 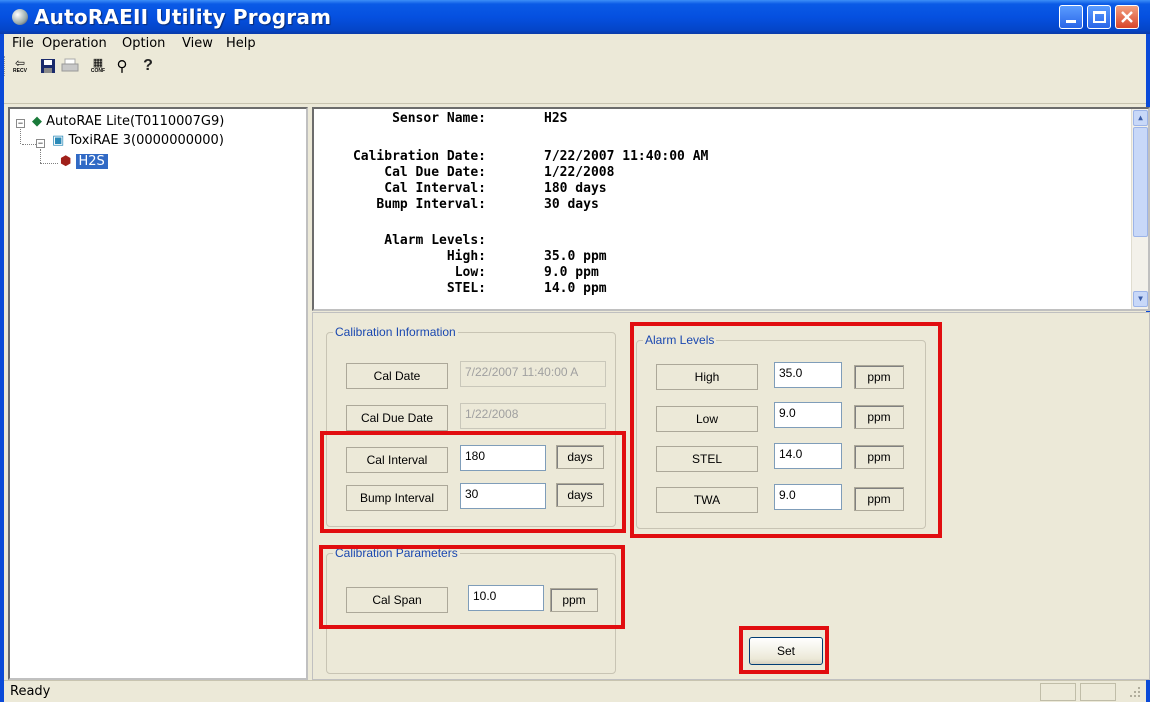 I want to click on close-button, so click(x=1127, y=17).